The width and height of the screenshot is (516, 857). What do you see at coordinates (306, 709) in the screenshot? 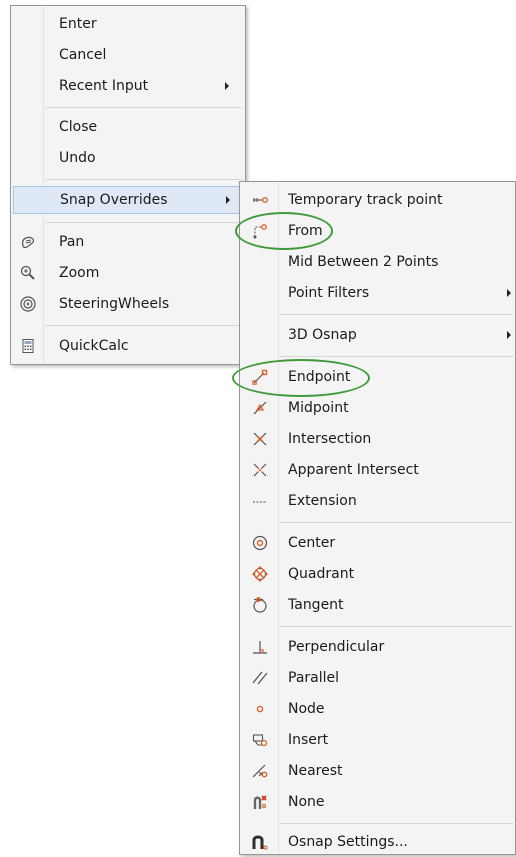
I see `snap-item-label: Node` at bounding box center [306, 709].